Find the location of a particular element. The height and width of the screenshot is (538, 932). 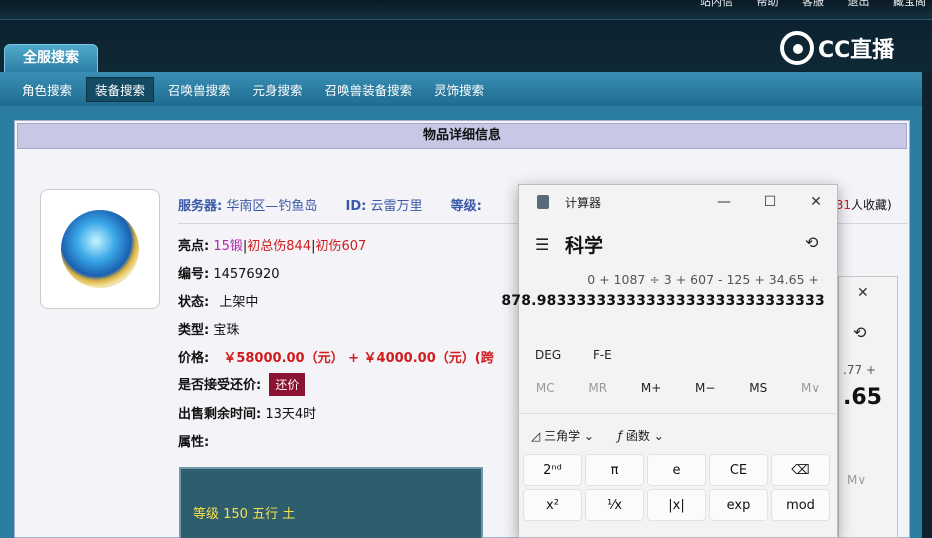

subnav-pet-search: 召唤兽搜索 is located at coordinates (199, 89).